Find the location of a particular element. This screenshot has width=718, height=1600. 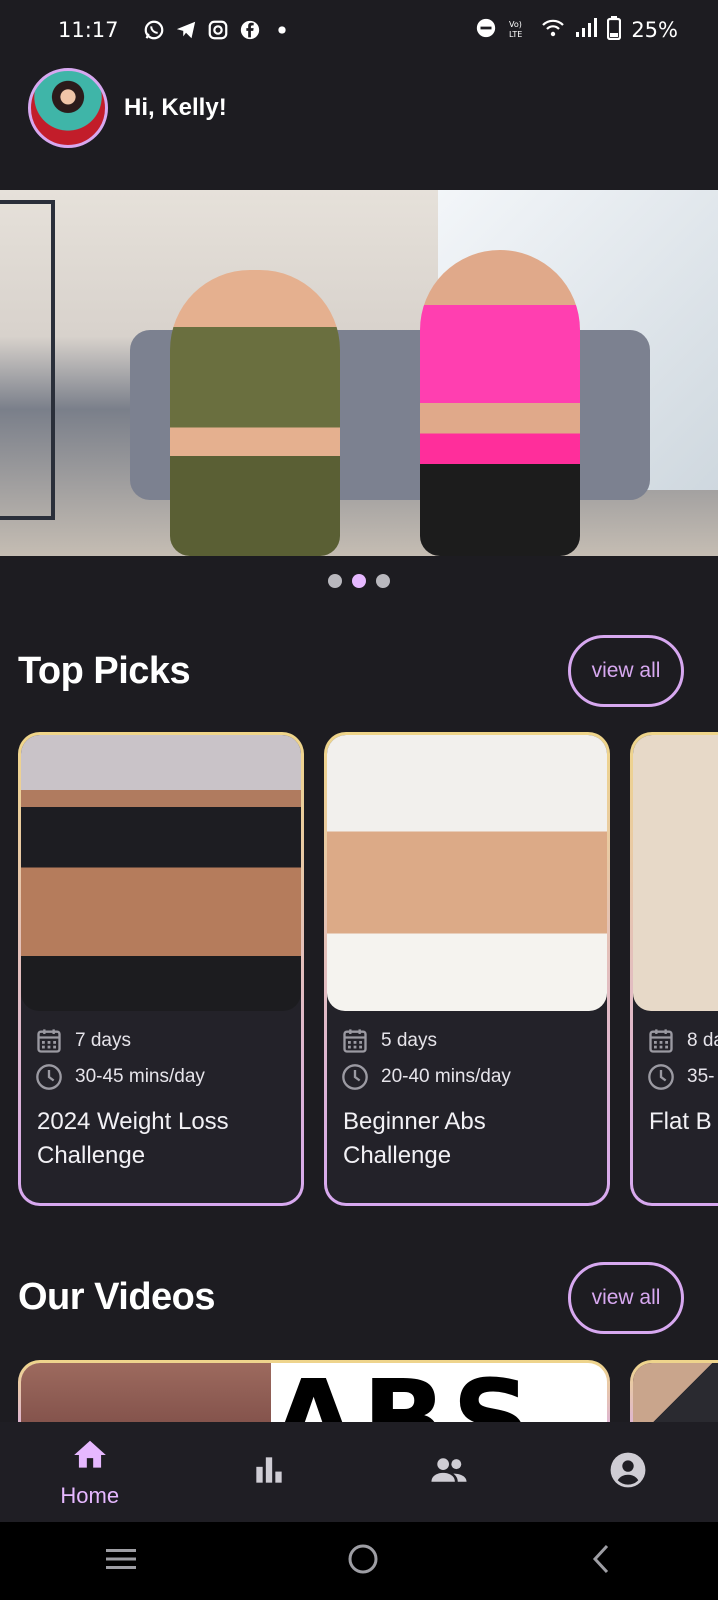

challenge-title: 2024 Weight Loss Challenge is located at coordinates (133, 1138).